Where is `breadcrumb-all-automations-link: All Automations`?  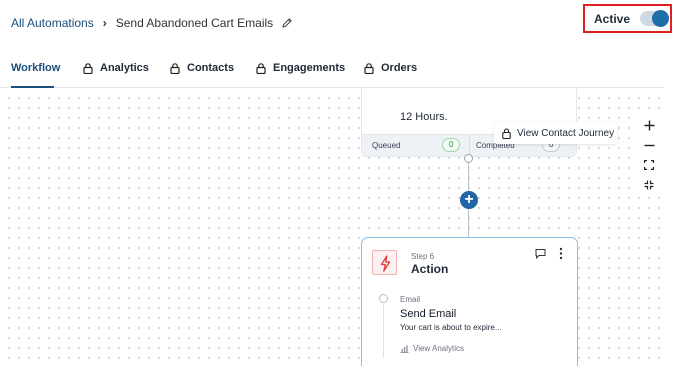 breadcrumb-all-automations-link: All Automations is located at coordinates (52, 23).